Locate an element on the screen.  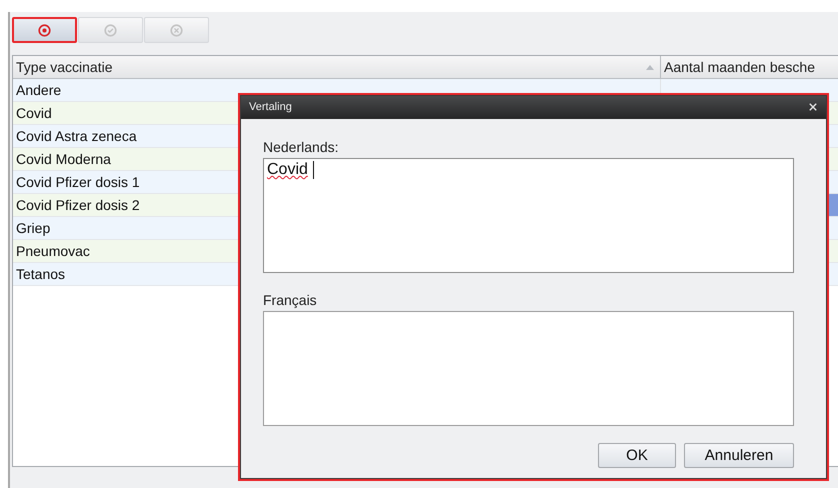
add-icon is located at coordinates (44, 30).